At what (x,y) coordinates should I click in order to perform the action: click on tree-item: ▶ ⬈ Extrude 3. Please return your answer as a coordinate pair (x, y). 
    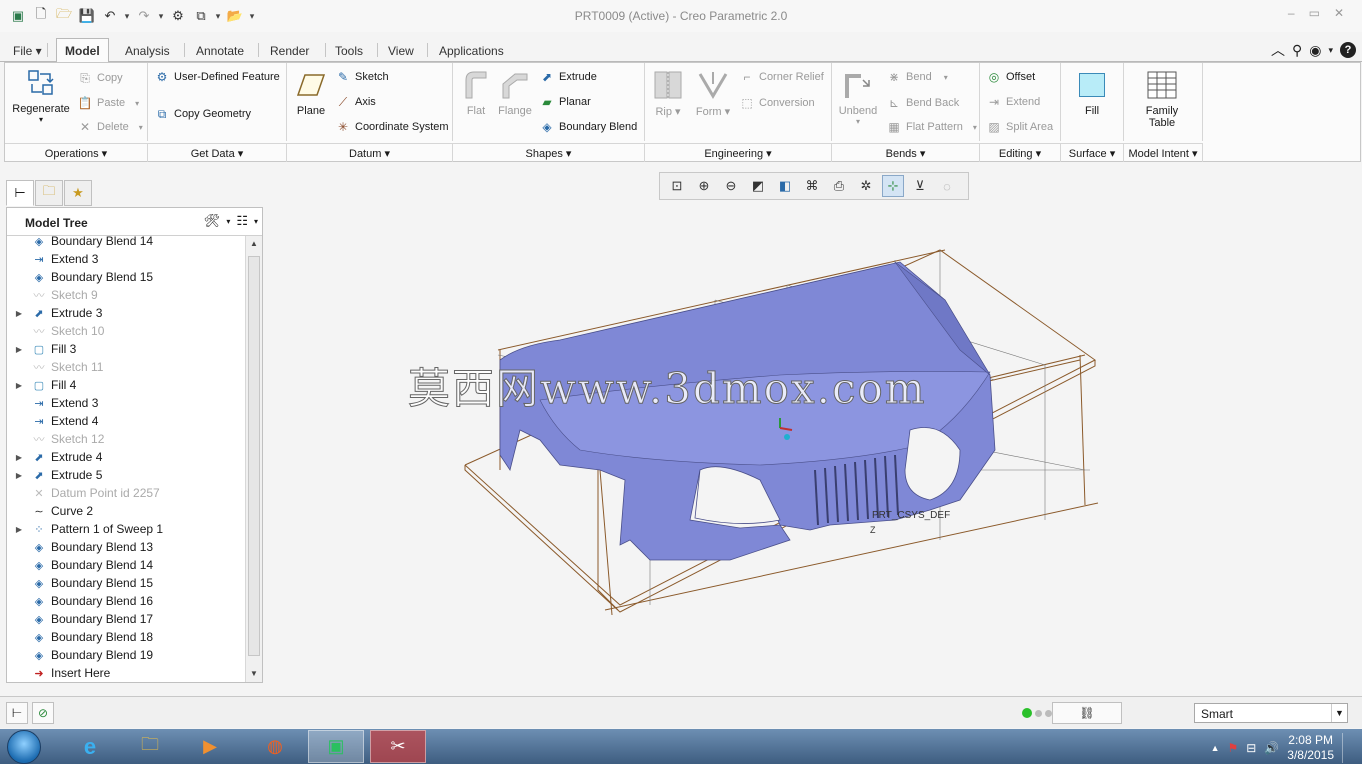
    Looking at the image, I should click on (126, 313).